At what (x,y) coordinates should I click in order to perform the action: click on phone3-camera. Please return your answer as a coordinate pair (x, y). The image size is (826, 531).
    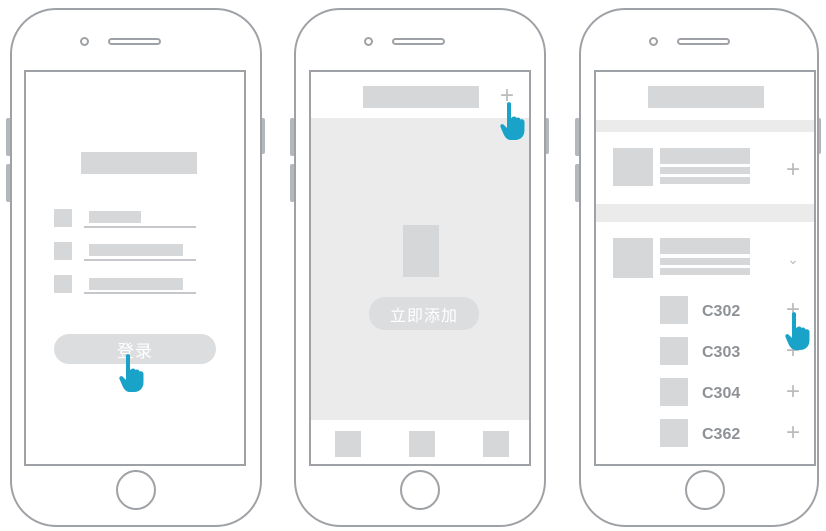
    Looking at the image, I should click on (653, 41).